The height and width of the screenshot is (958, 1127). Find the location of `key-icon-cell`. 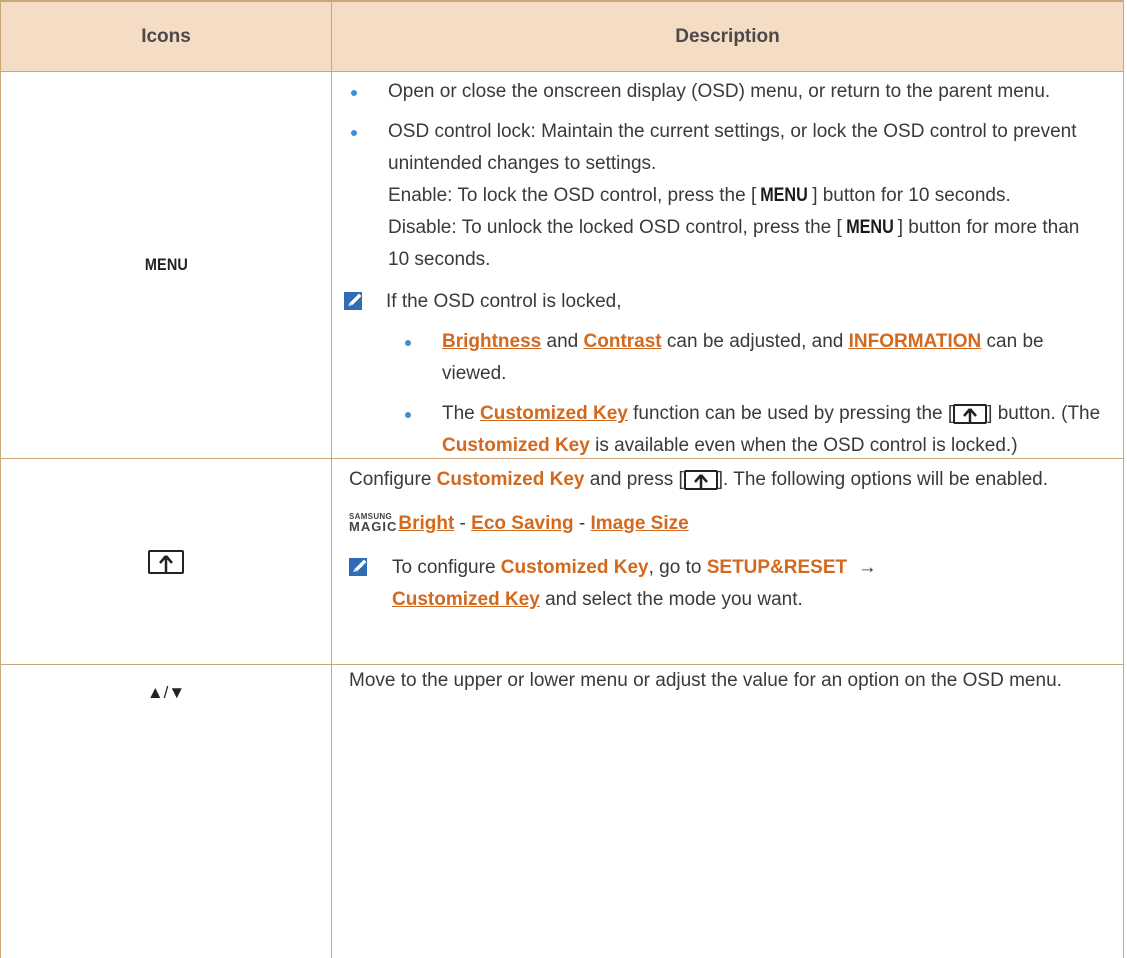

key-icon-cell is located at coordinates (166, 561).